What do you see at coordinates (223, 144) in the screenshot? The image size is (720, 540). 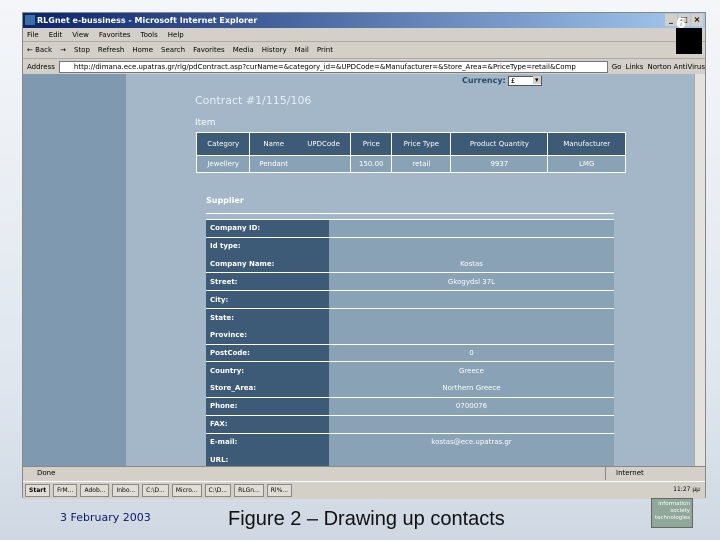 I see `col-category: Category` at bounding box center [223, 144].